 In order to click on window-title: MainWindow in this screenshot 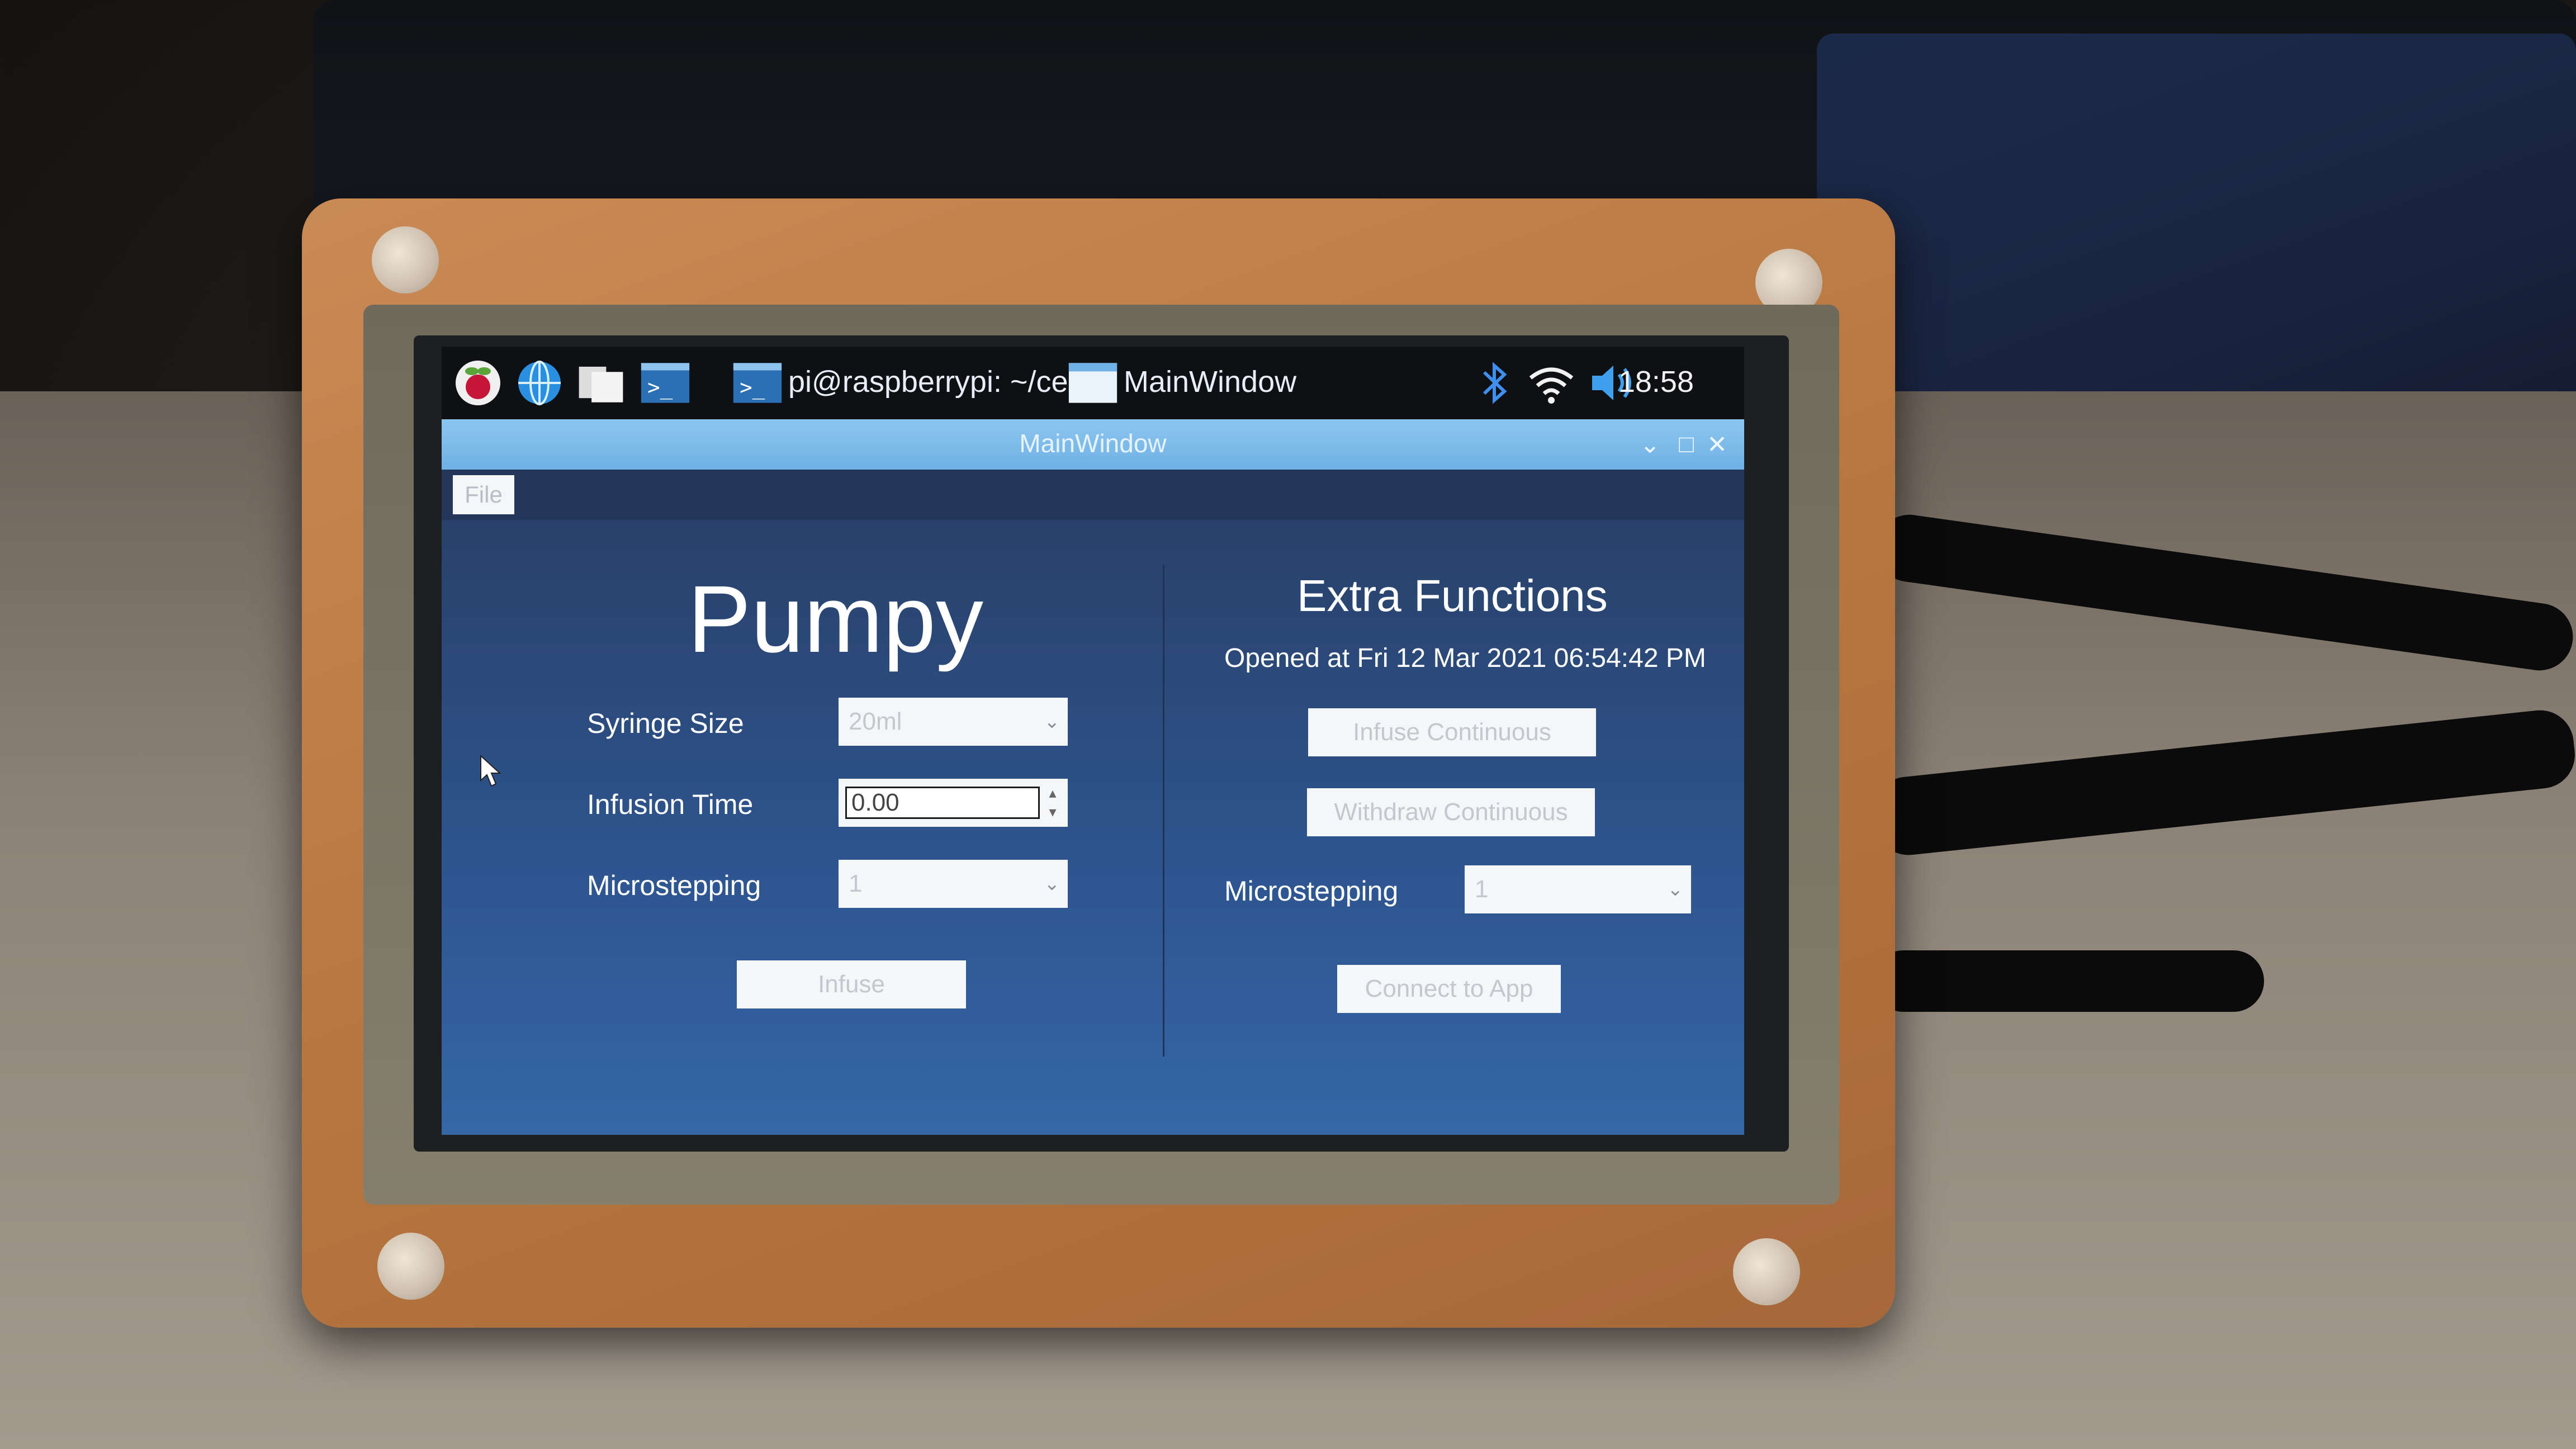, I will do `click(1093, 443)`.